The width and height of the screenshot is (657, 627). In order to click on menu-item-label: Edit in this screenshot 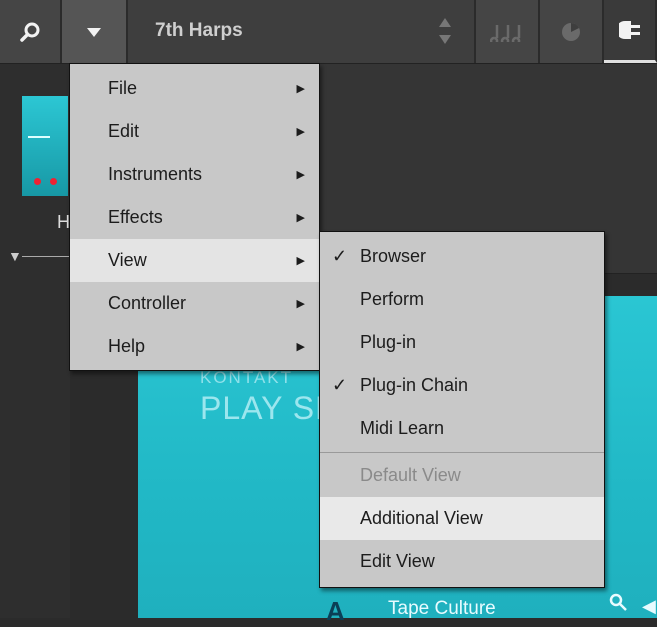, I will do `click(124, 131)`.